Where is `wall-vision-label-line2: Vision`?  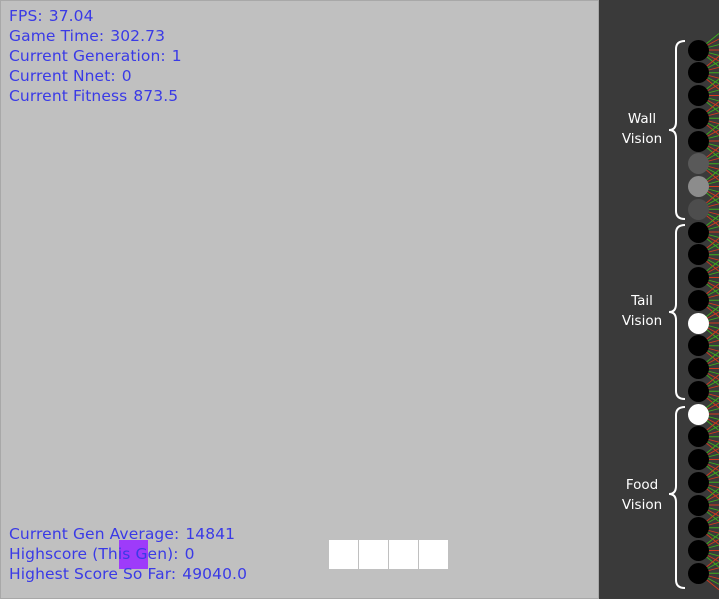 wall-vision-label-line2: Vision is located at coordinates (642, 139).